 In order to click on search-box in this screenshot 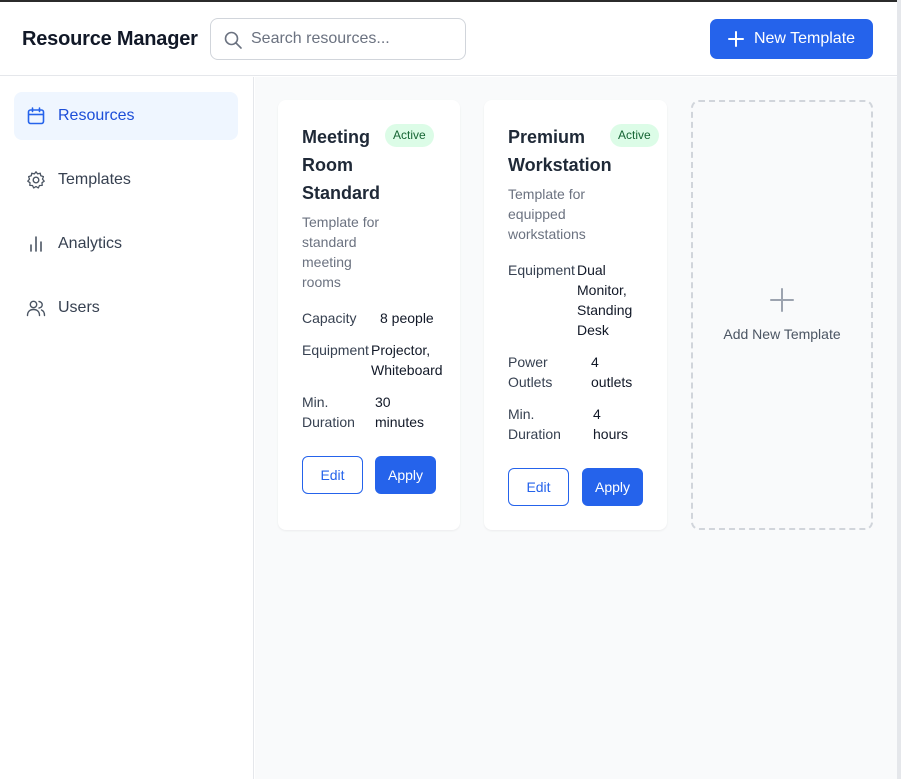, I will do `click(338, 39)`.